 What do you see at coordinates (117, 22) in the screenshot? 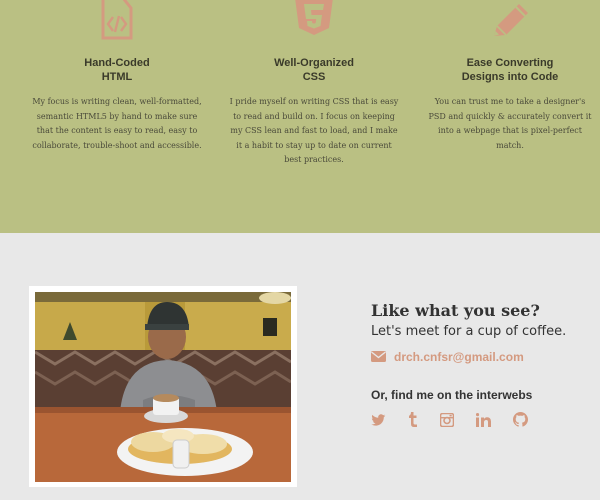
I see `code-file-icon` at bounding box center [117, 22].